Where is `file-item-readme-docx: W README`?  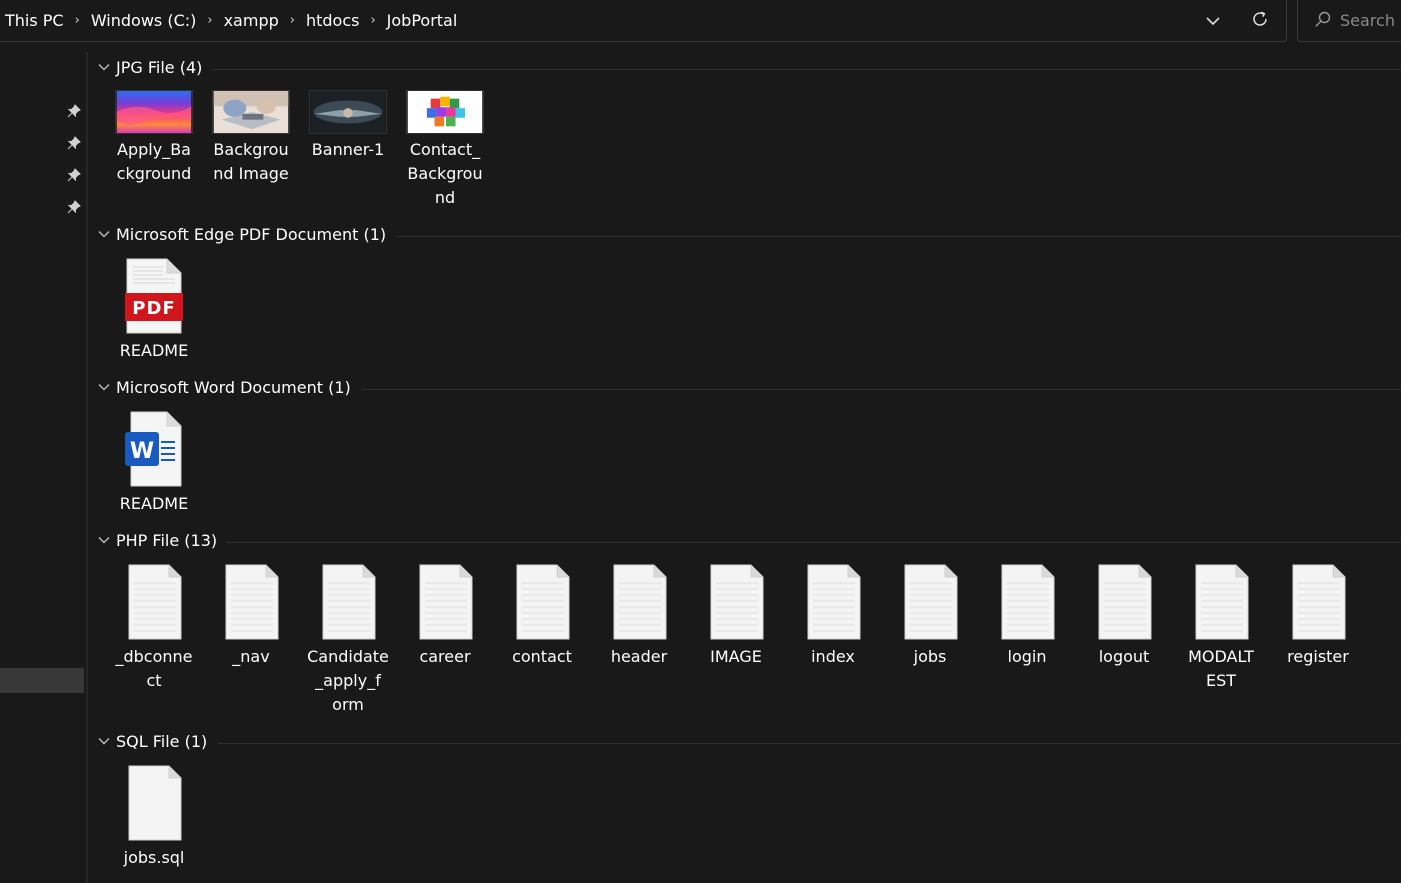
file-item-readme-docx: W README is located at coordinates (154, 463).